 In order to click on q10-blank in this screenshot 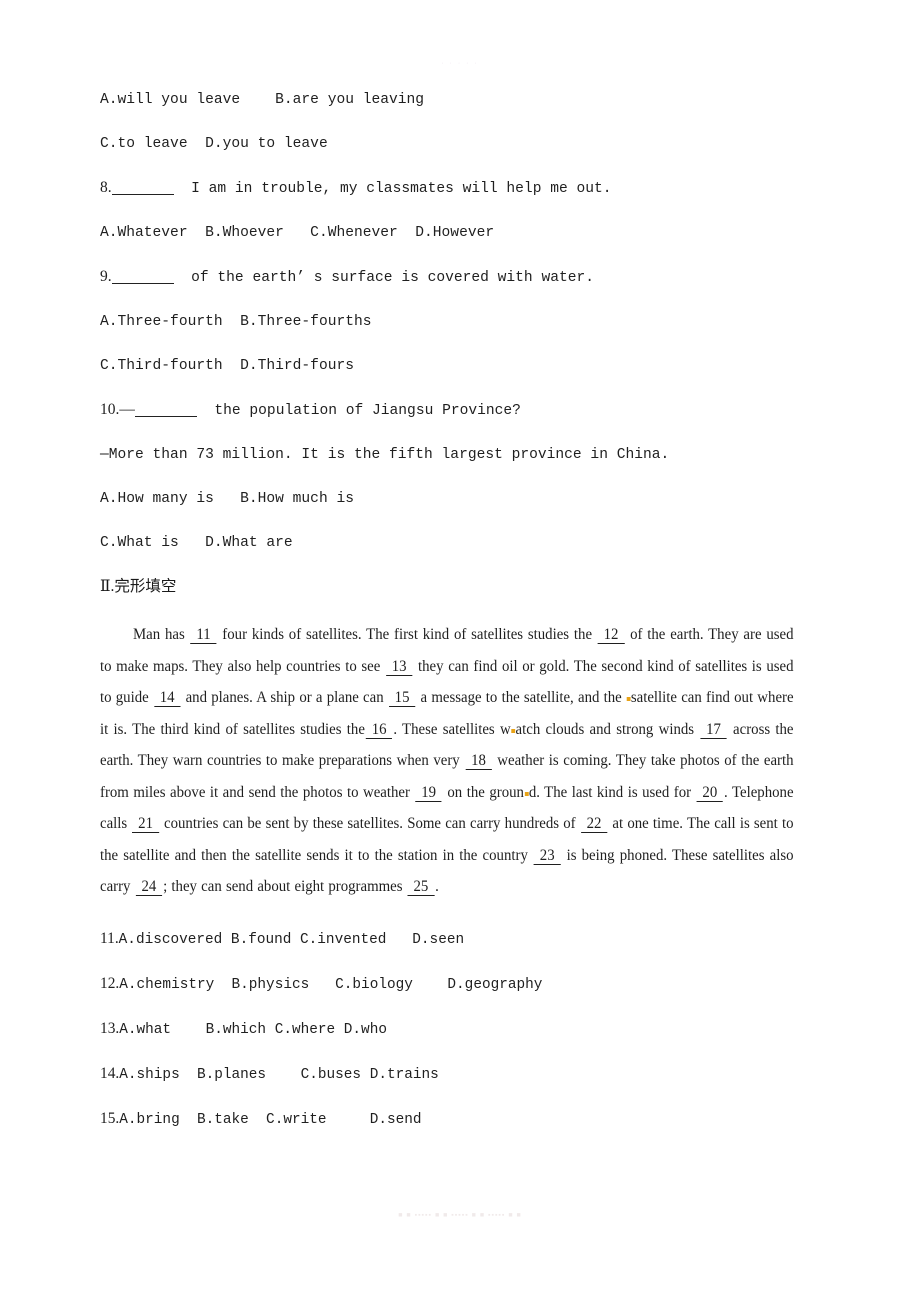, I will do `click(165, 409)`.